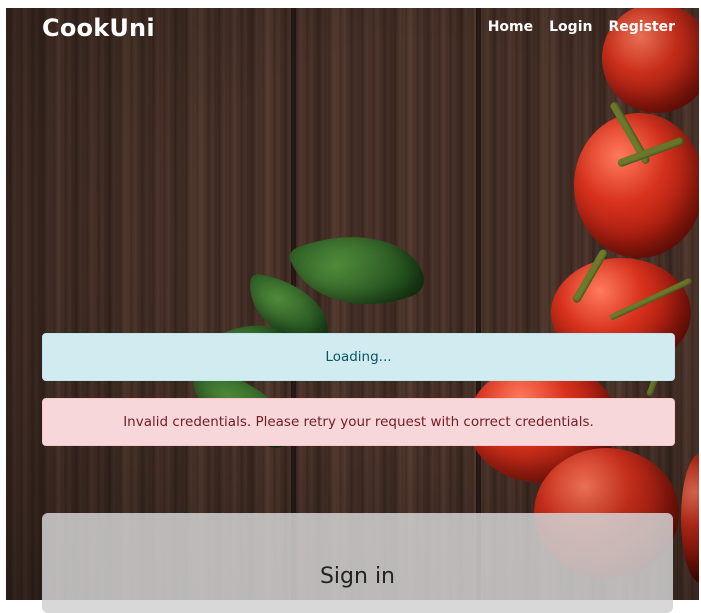 This screenshot has height=613, width=701. Describe the element at coordinates (570, 27) in the screenshot. I see `nav-login-link: Login` at that location.